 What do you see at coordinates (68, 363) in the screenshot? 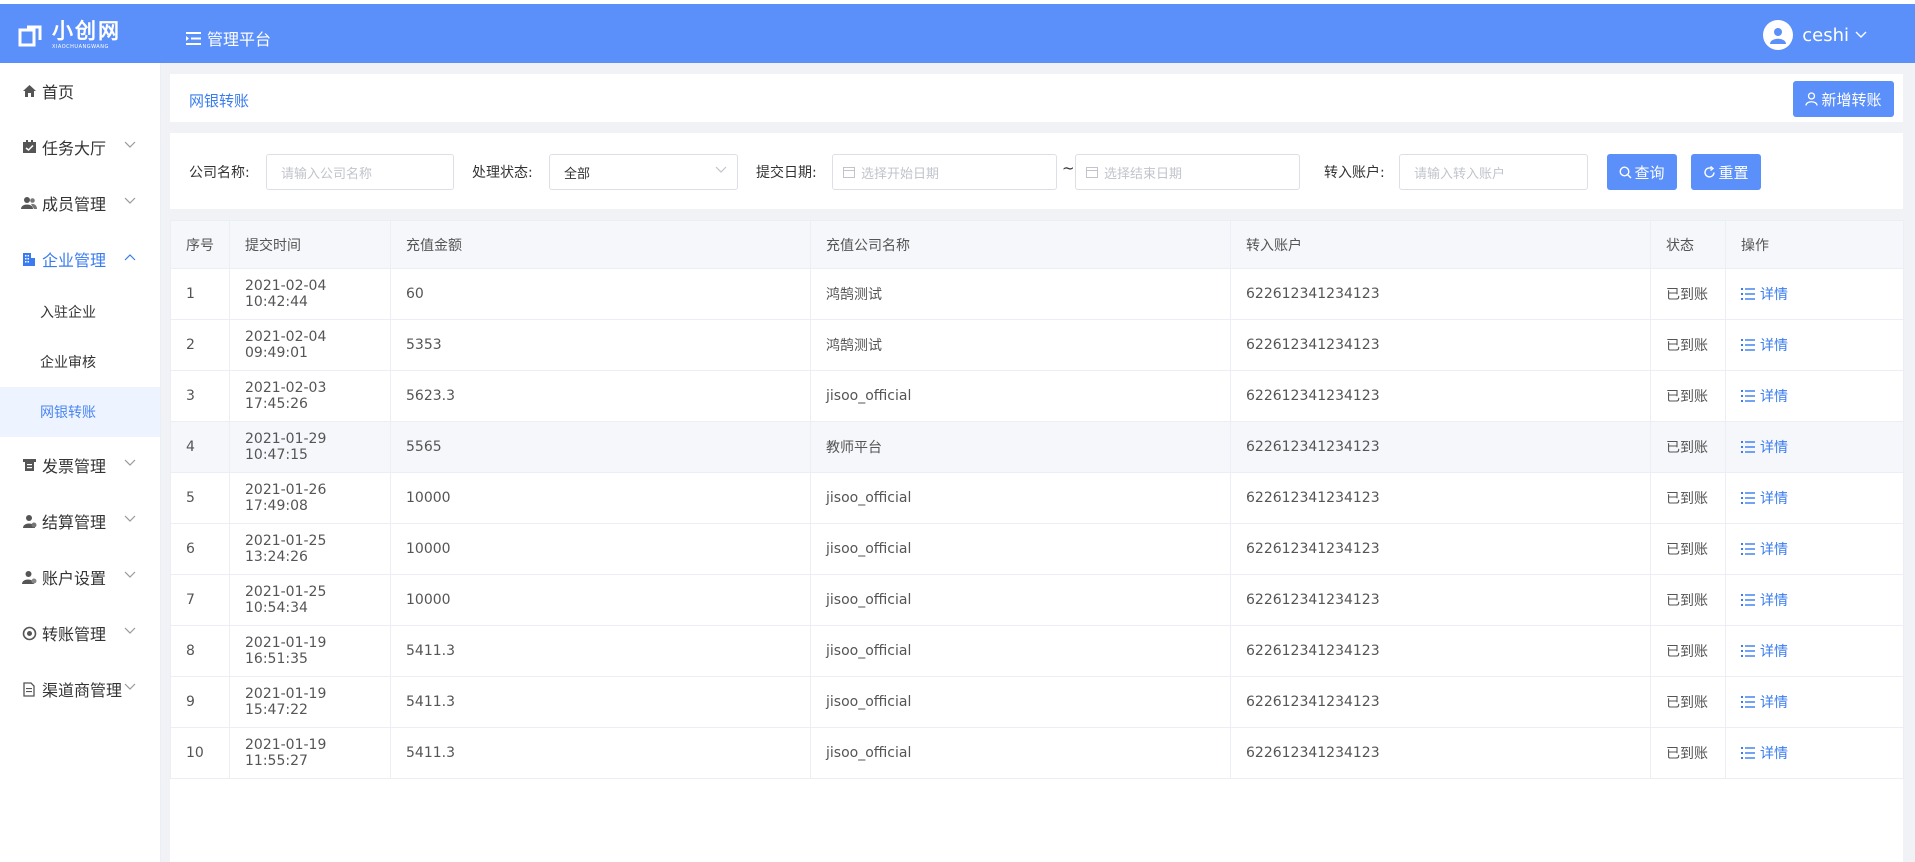
I see `sidebar-subitem-label: 企业审核` at bounding box center [68, 363].